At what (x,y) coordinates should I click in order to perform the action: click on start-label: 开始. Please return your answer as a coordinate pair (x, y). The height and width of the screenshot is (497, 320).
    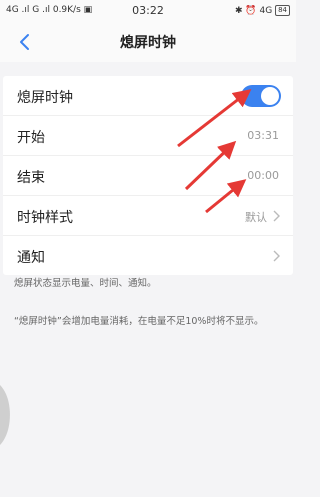
    Looking at the image, I should click on (31, 138).